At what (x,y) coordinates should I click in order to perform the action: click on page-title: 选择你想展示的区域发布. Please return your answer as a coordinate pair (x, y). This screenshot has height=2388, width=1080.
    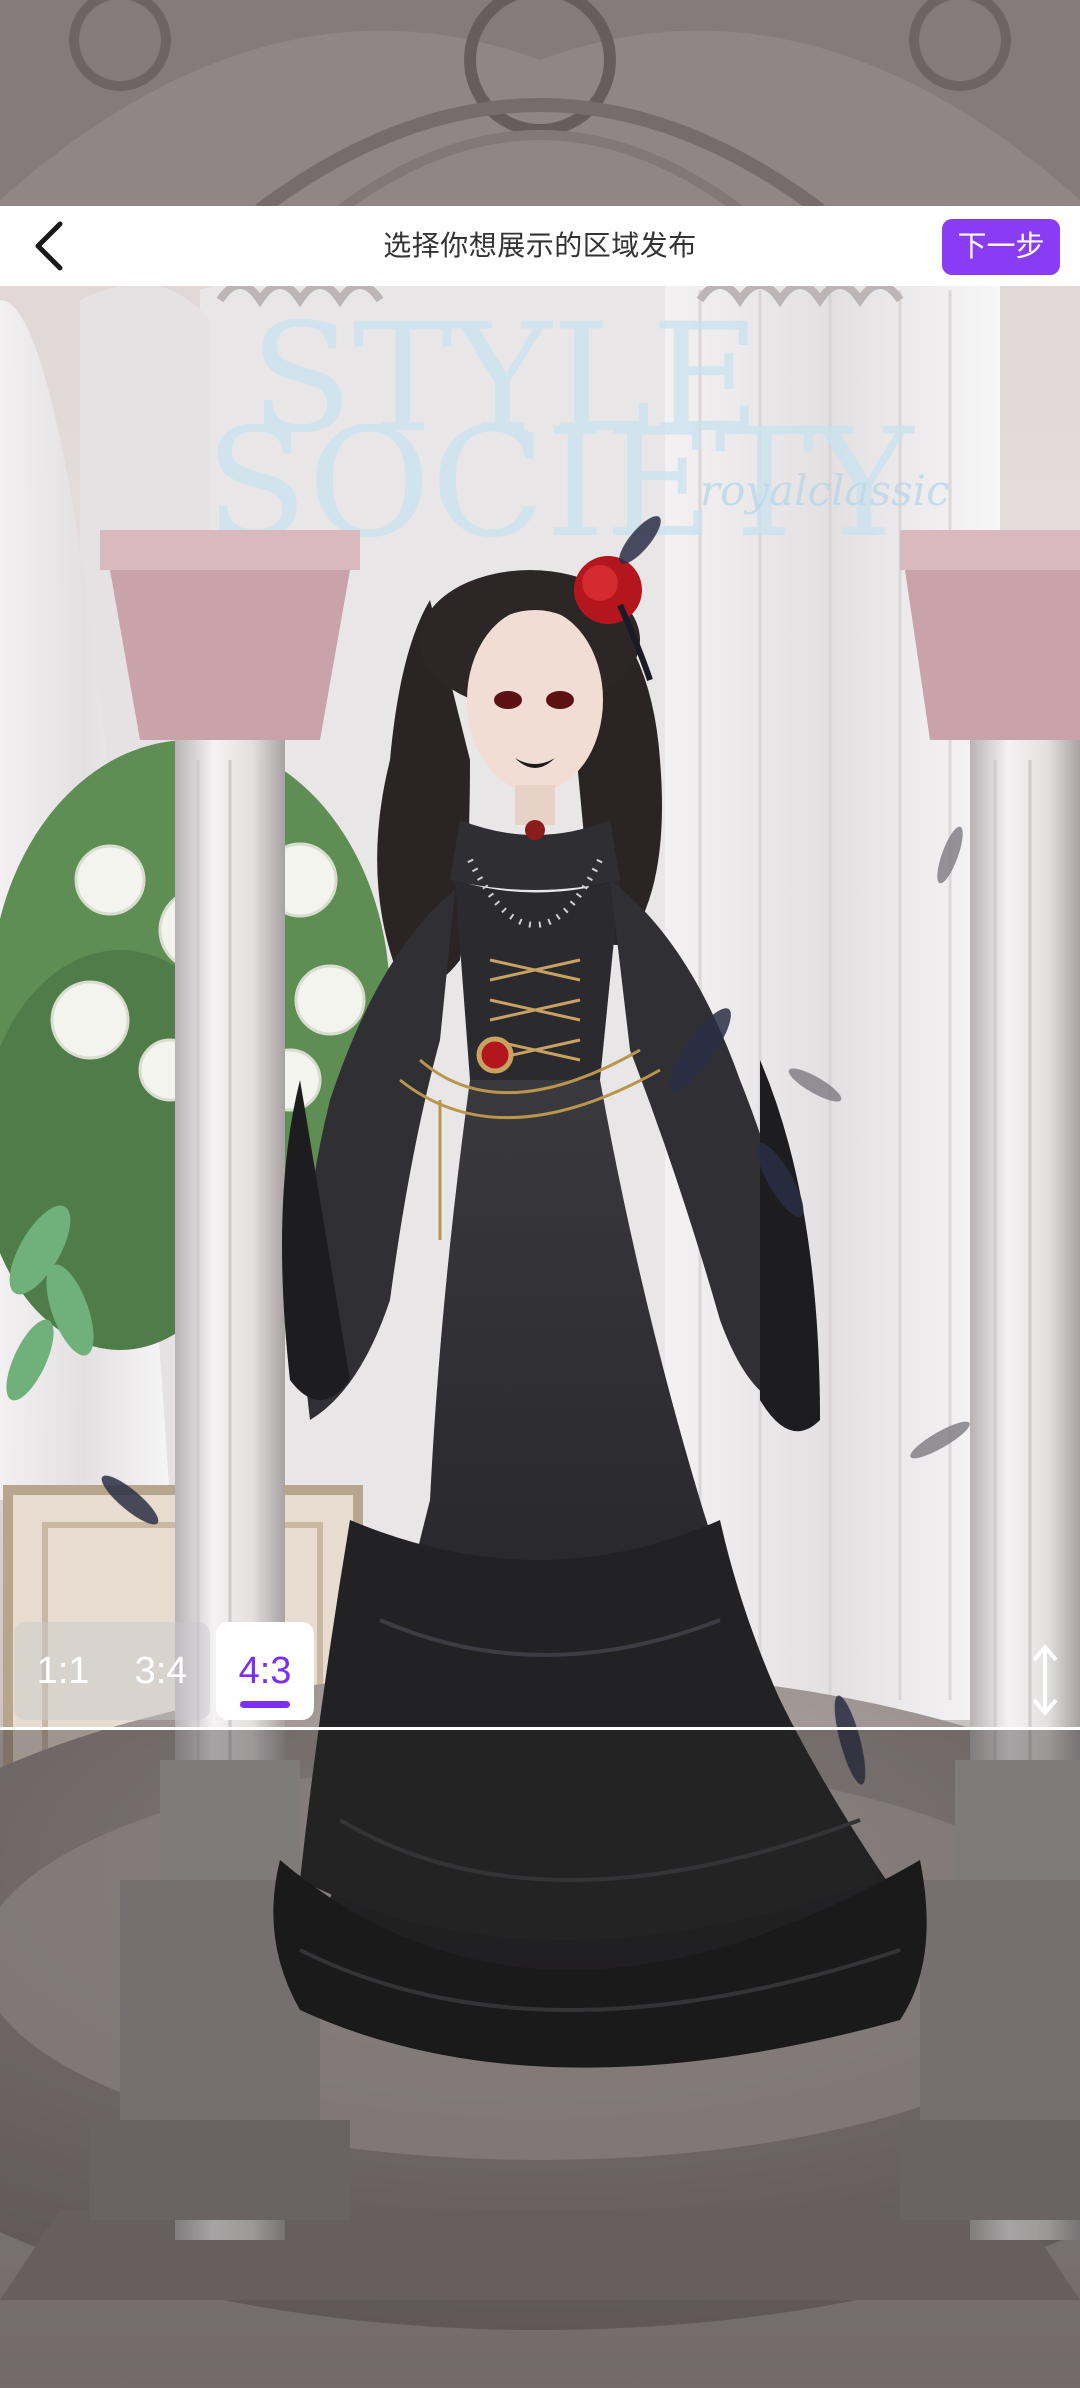
    Looking at the image, I should click on (540, 245).